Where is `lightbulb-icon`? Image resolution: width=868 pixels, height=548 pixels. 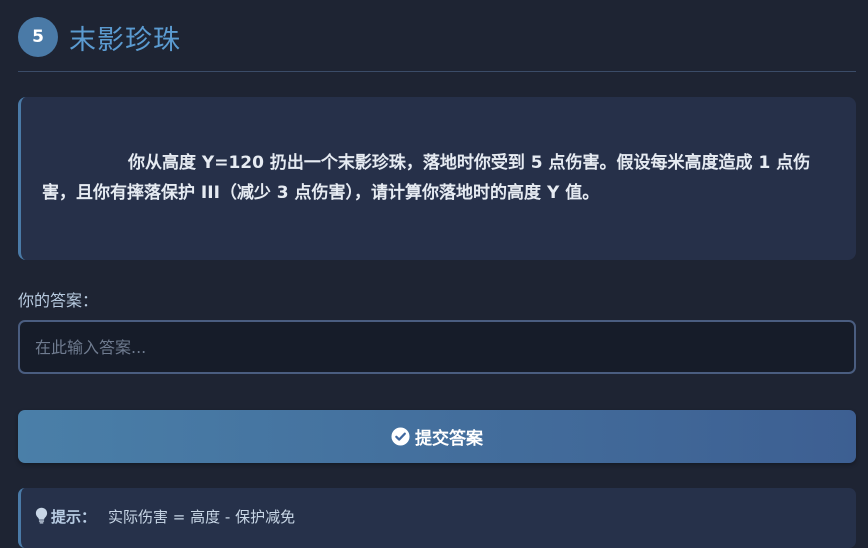
lightbulb-icon is located at coordinates (41, 515).